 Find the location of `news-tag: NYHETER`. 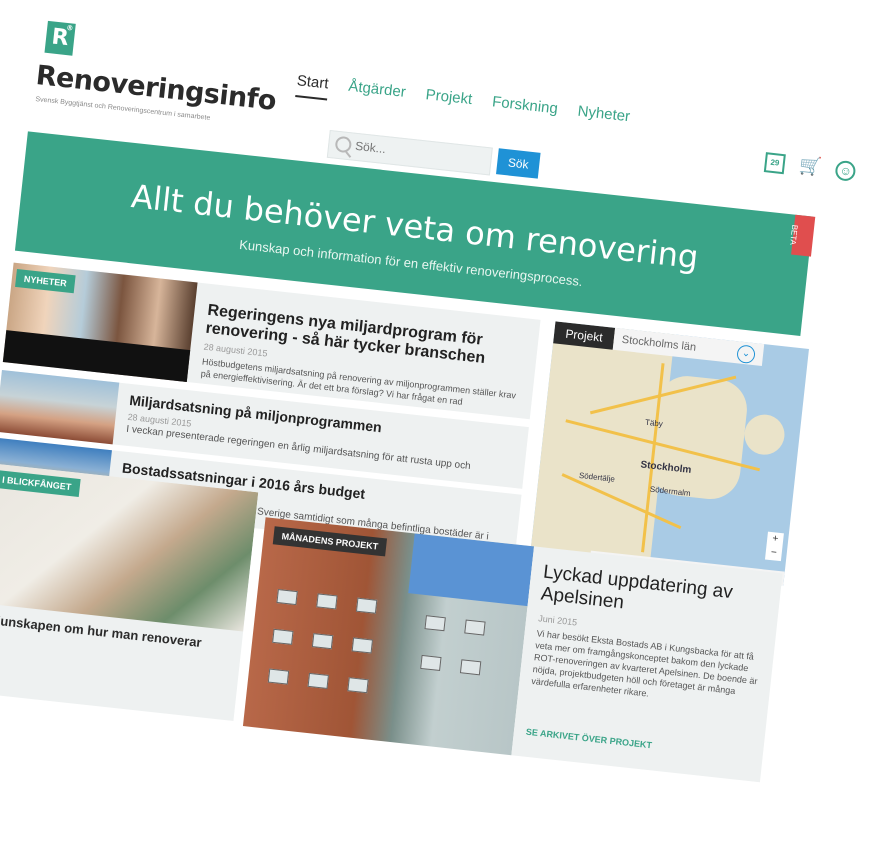

news-tag: NYHETER is located at coordinates (45, 281).